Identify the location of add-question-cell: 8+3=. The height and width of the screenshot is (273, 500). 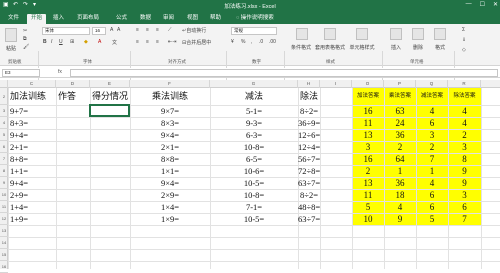
(19, 123).